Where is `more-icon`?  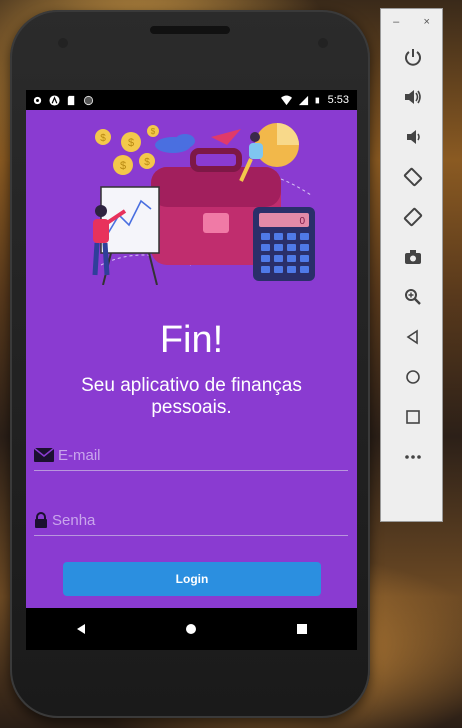 more-icon is located at coordinates (412, 457).